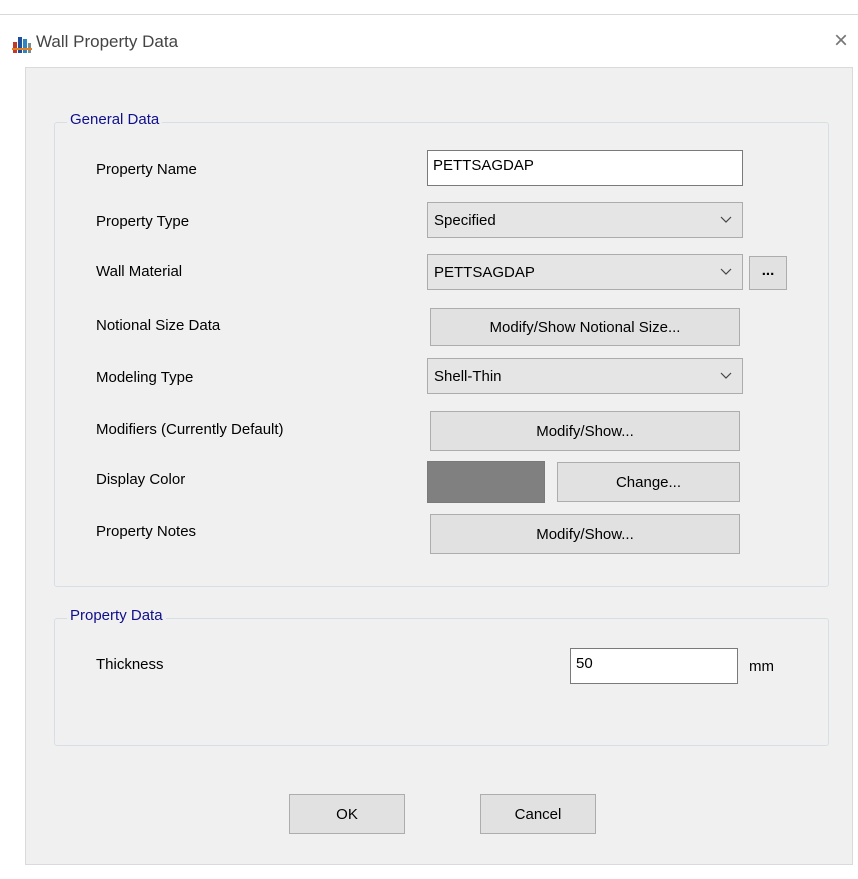  Describe the element at coordinates (465, 220) in the screenshot. I see `property-type-value: Specified` at that location.